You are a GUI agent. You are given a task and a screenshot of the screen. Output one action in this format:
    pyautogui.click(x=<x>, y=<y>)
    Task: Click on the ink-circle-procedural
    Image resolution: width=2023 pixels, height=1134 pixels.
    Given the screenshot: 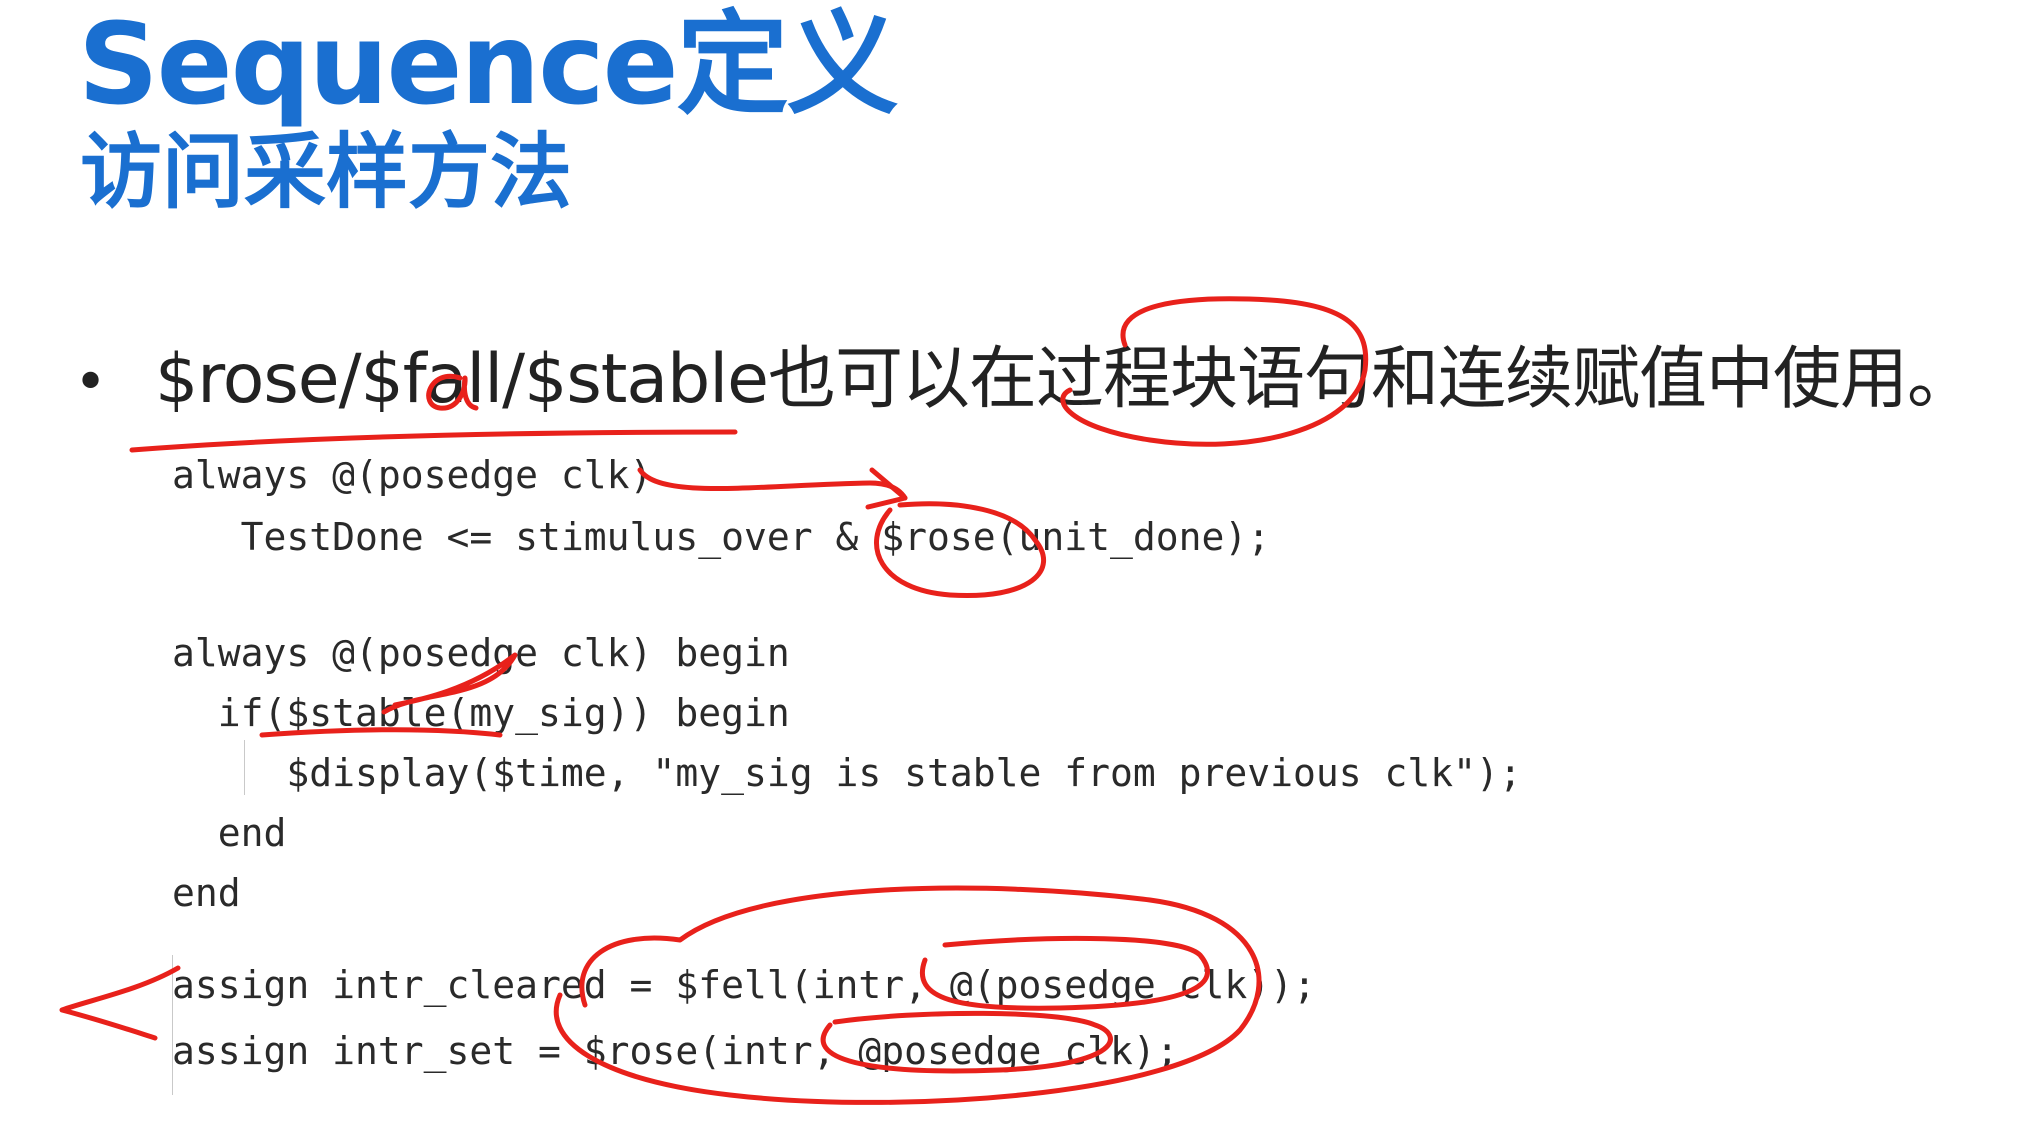 What is the action you would take?
    pyautogui.click(x=1214, y=371)
    